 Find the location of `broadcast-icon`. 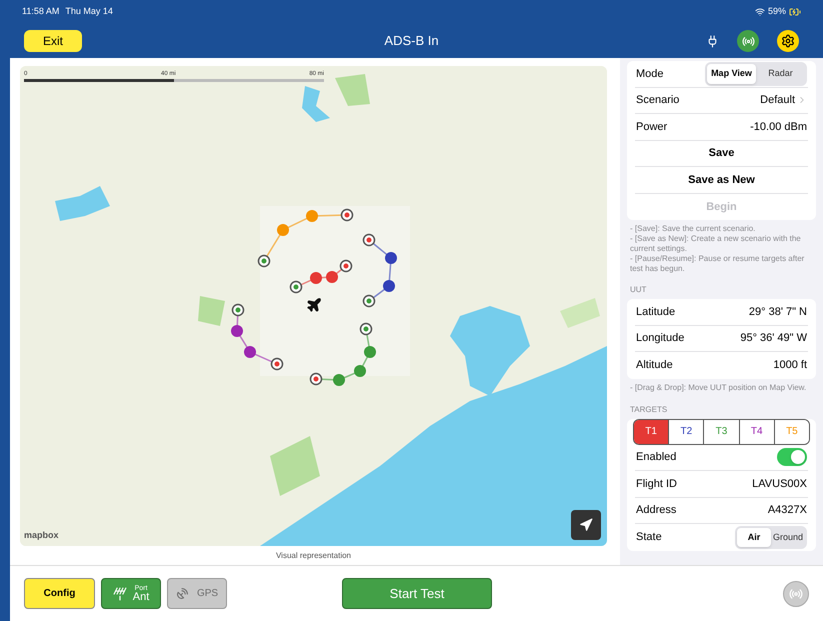

broadcast-icon is located at coordinates (748, 41).